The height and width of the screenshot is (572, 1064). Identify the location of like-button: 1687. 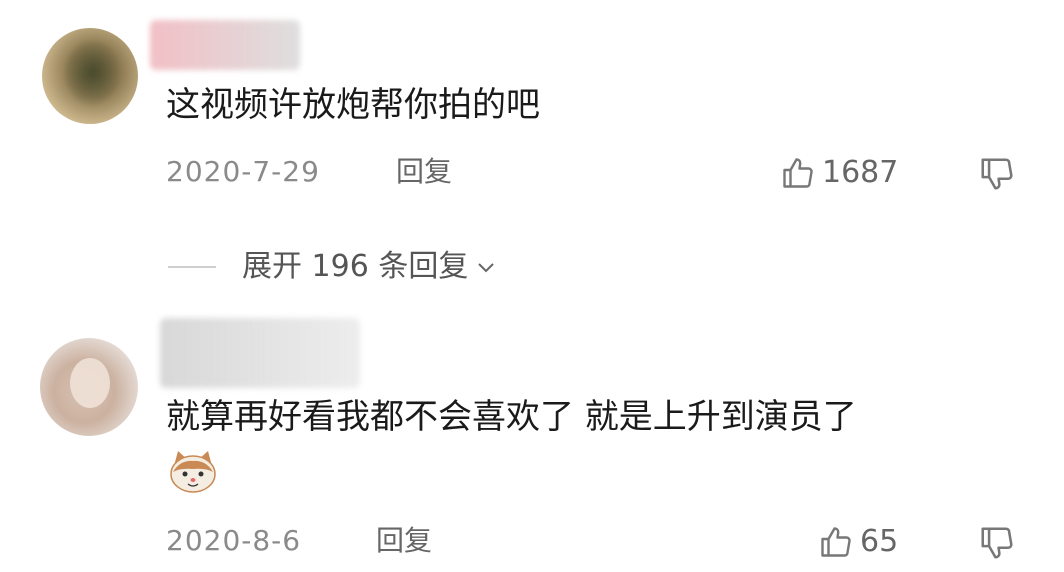
(839, 173).